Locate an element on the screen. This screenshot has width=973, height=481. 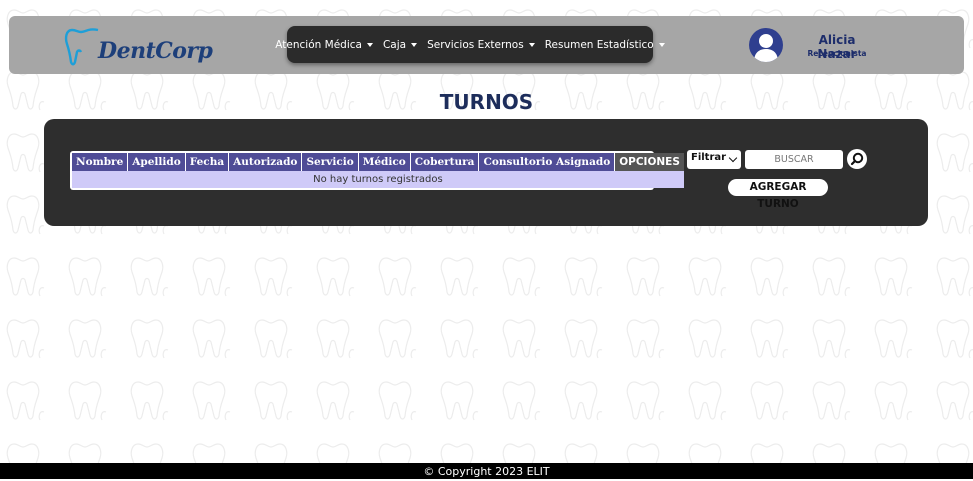
menu-servicios-externos: Servicios Externos is located at coordinates (481, 45).